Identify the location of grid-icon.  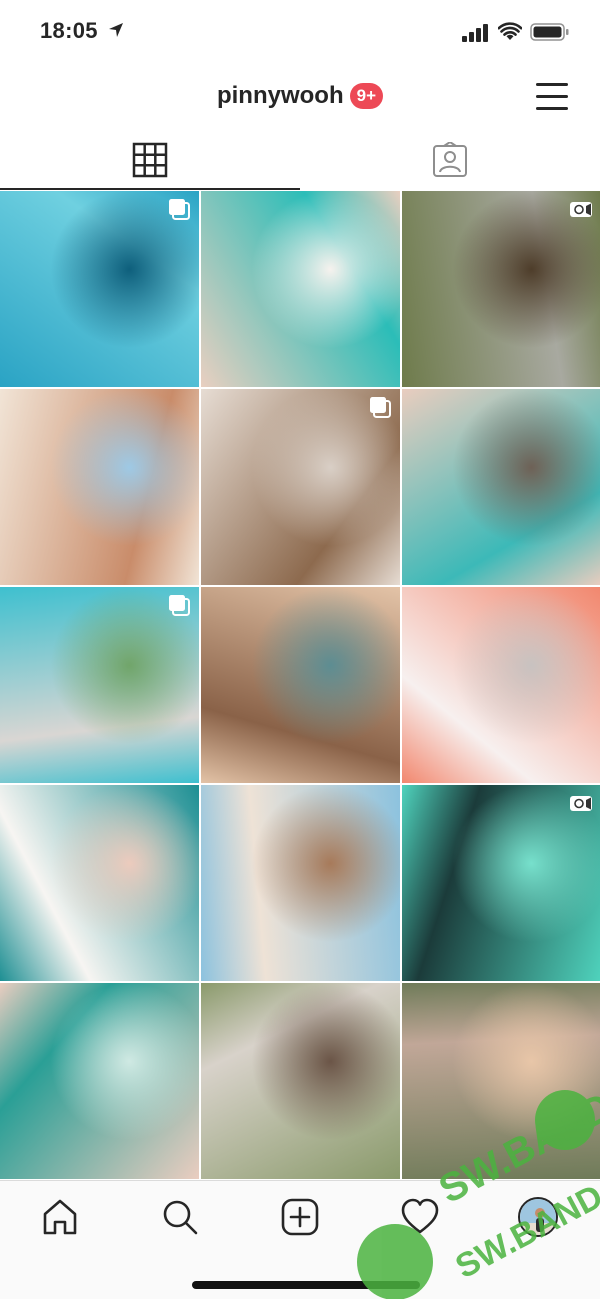
(150, 160).